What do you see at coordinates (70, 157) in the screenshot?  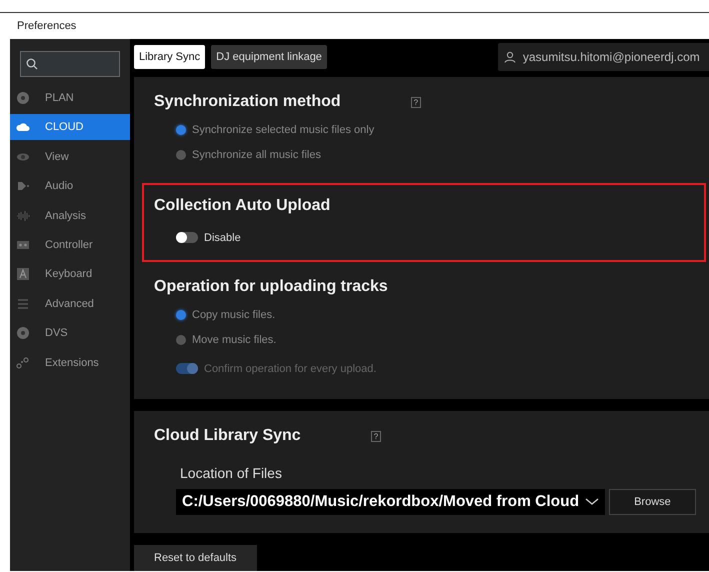 I see `sidebar-item: View` at bounding box center [70, 157].